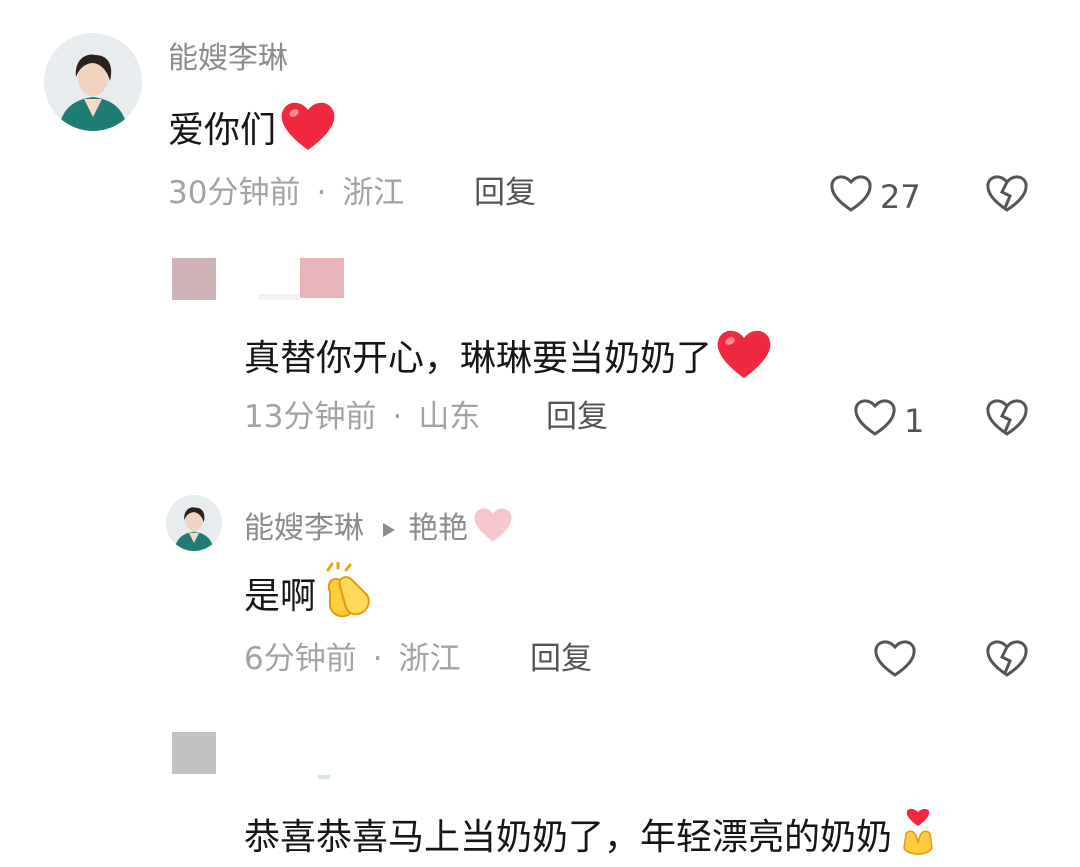 The height and width of the screenshot is (867, 1080). What do you see at coordinates (379, 528) in the screenshot?
I see `reply-header: 能嫂李琳 艳艳` at bounding box center [379, 528].